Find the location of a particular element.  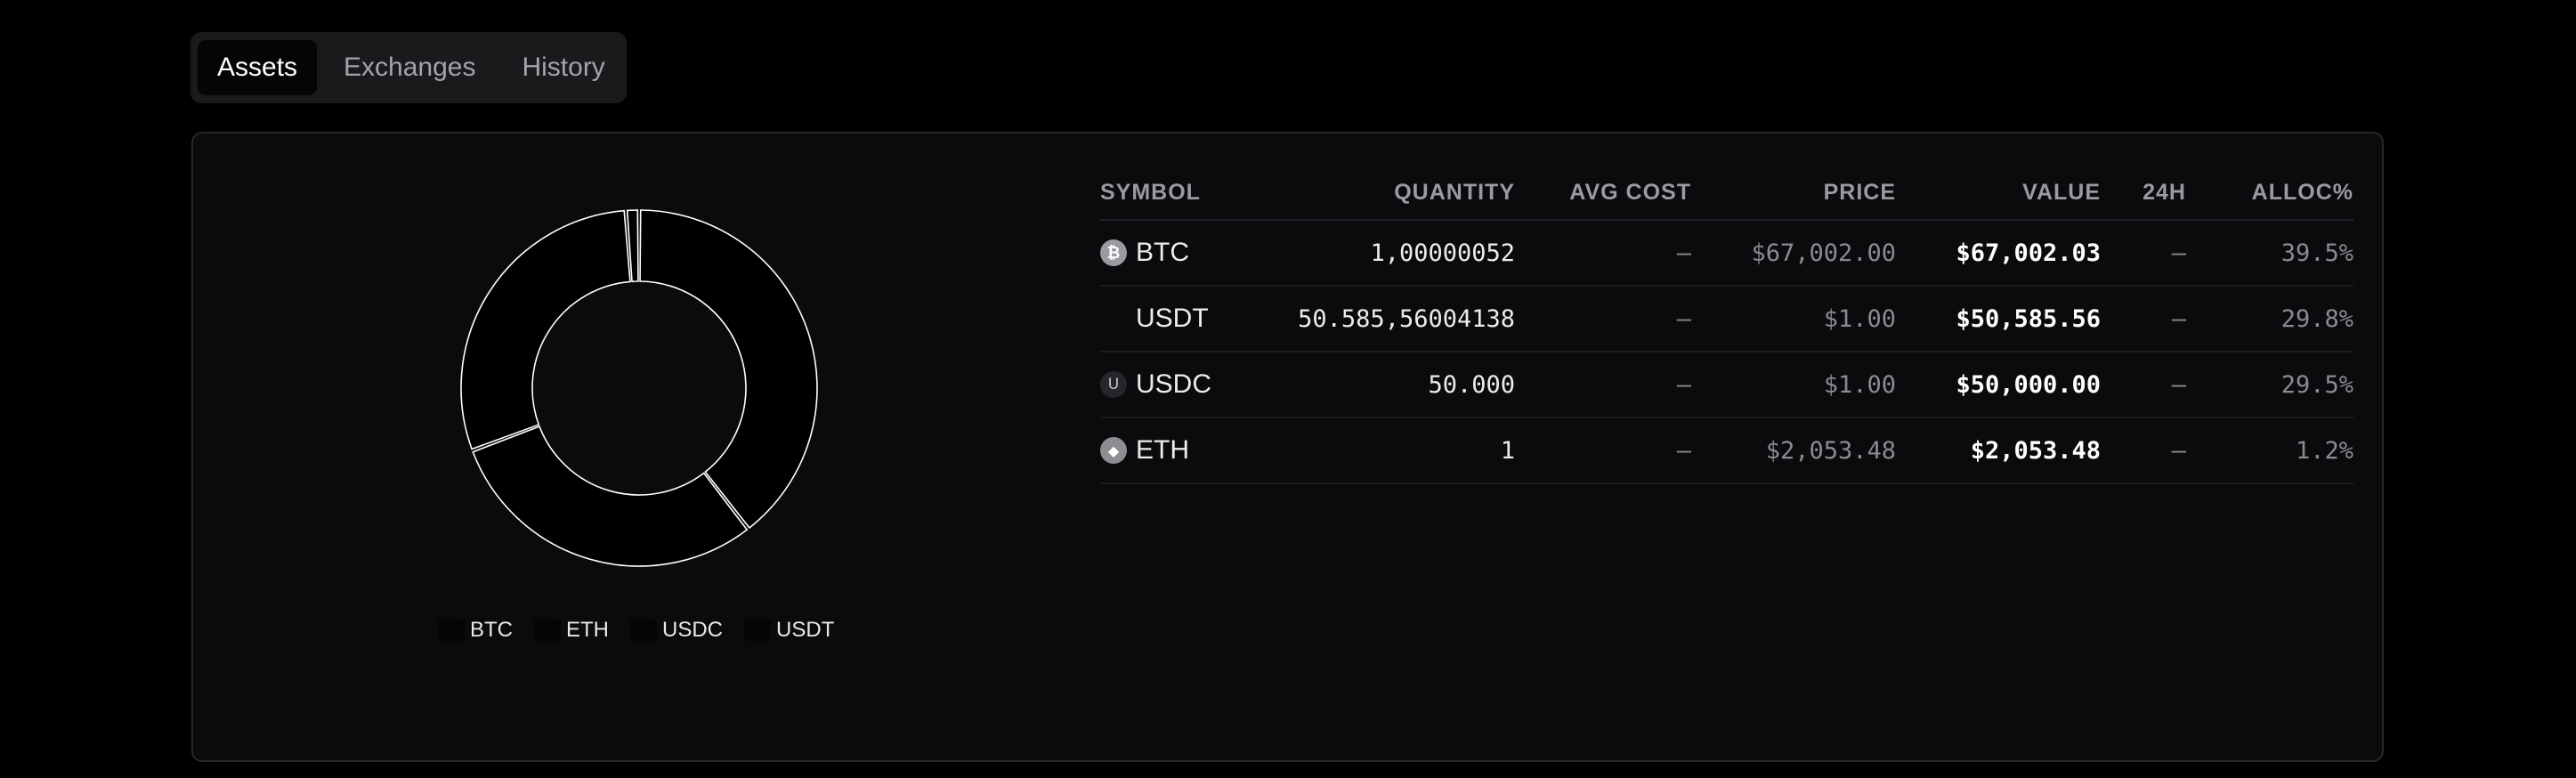

tab-exchanges: Exchanges is located at coordinates (410, 67).